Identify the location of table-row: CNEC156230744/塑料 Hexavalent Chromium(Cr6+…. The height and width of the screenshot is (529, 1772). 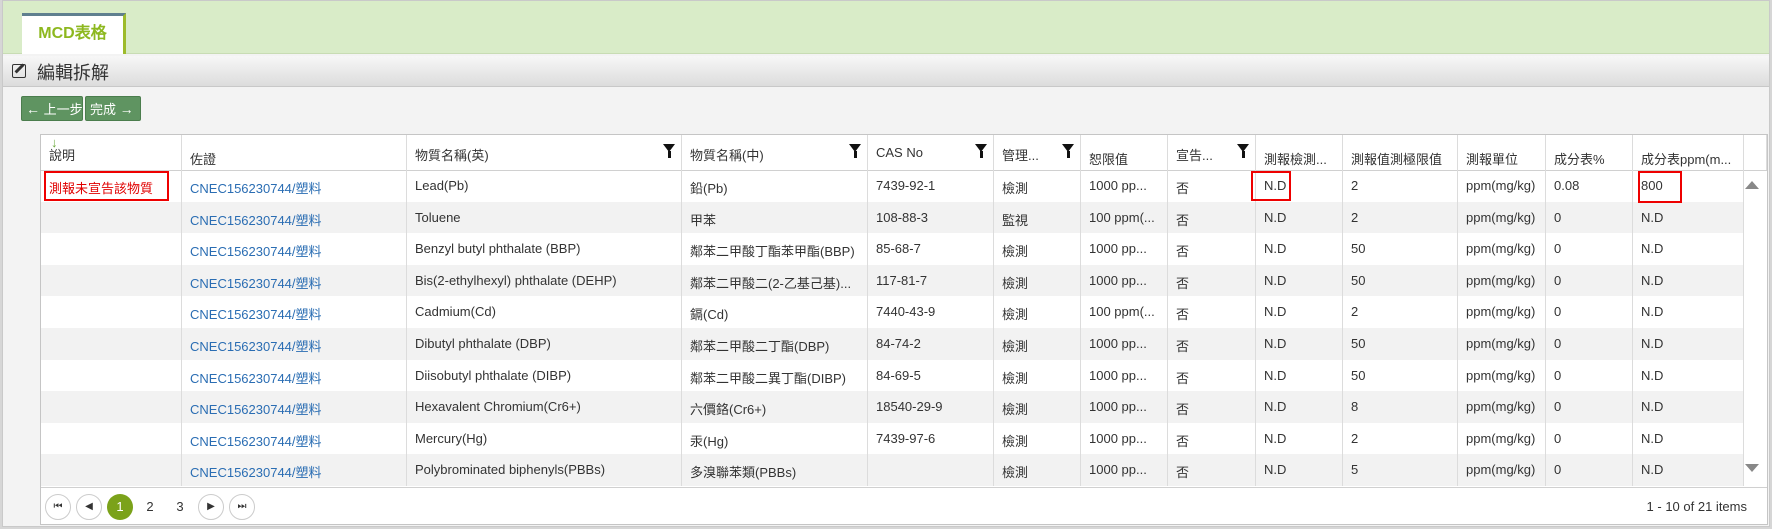
(892, 407).